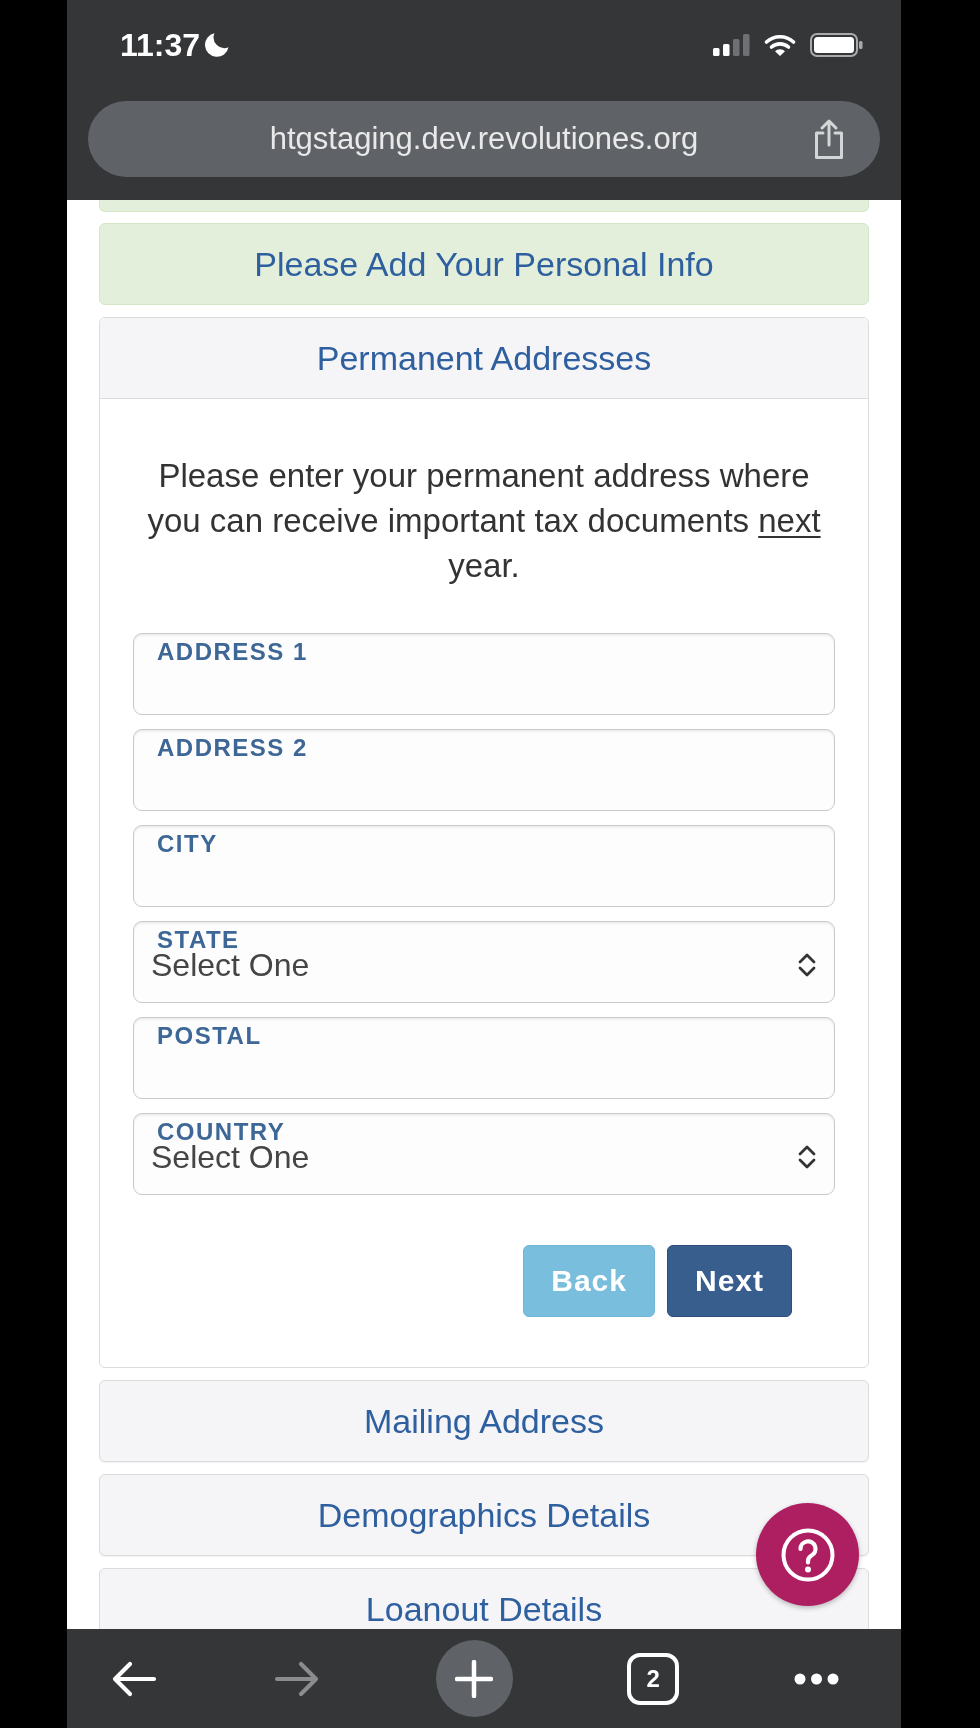 The image size is (980, 1728). What do you see at coordinates (729, 1281) in the screenshot?
I see `next-button: Next` at bounding box center [729, 1281].